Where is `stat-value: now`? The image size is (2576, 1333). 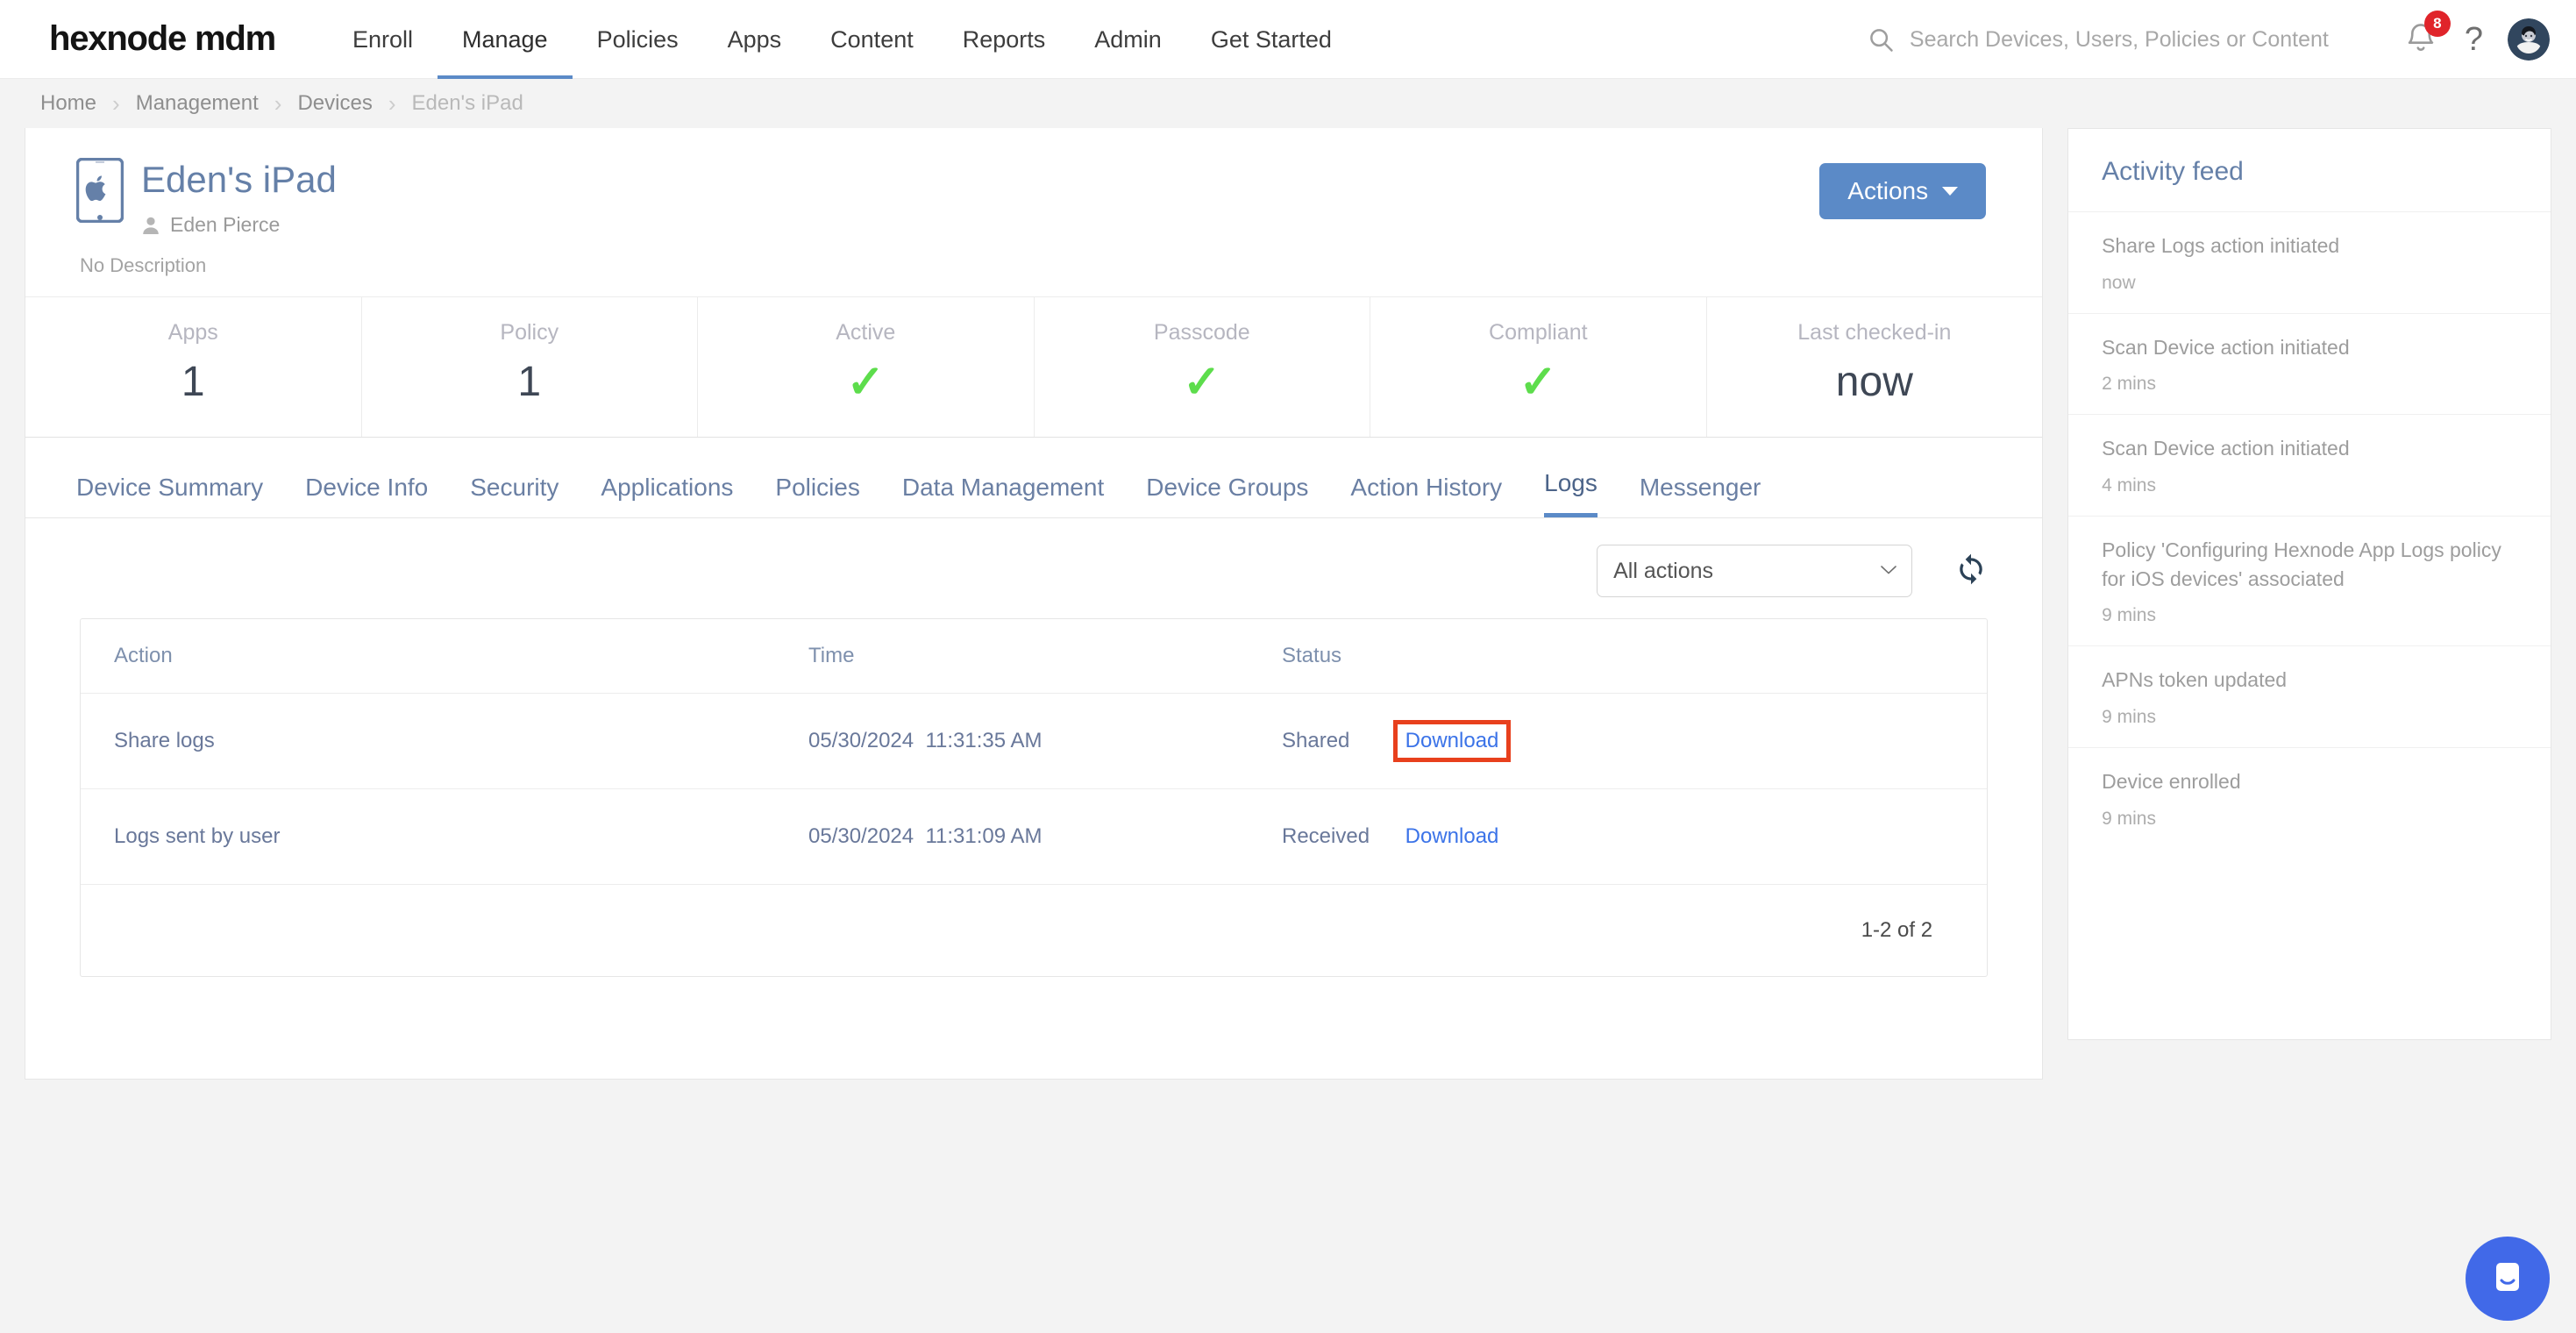
stat-value: now is located at coordinates (1874, 381).